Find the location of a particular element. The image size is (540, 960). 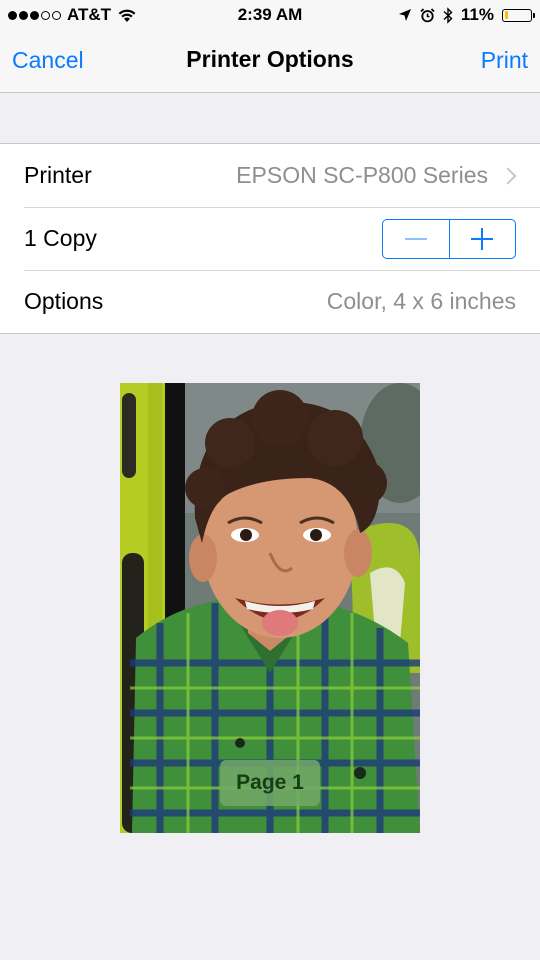

options-value: Color, 4 x 6 inches is located at coordinates (421, 301).